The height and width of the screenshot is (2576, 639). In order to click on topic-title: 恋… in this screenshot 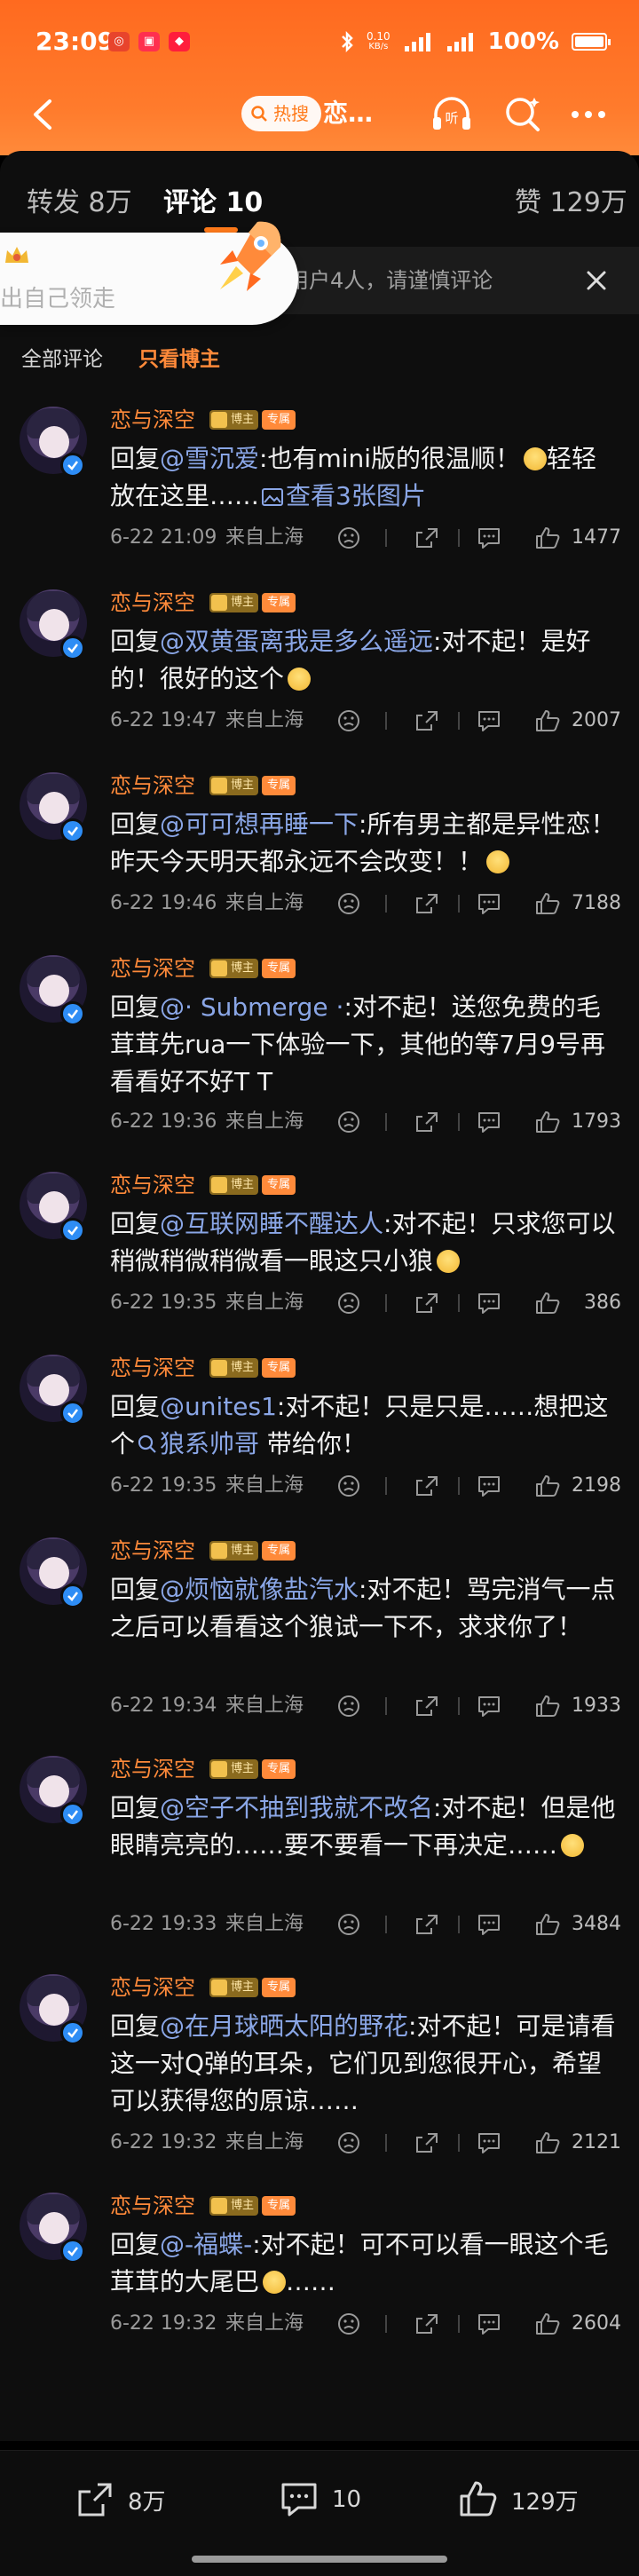, I will do `click(348, 113)`.